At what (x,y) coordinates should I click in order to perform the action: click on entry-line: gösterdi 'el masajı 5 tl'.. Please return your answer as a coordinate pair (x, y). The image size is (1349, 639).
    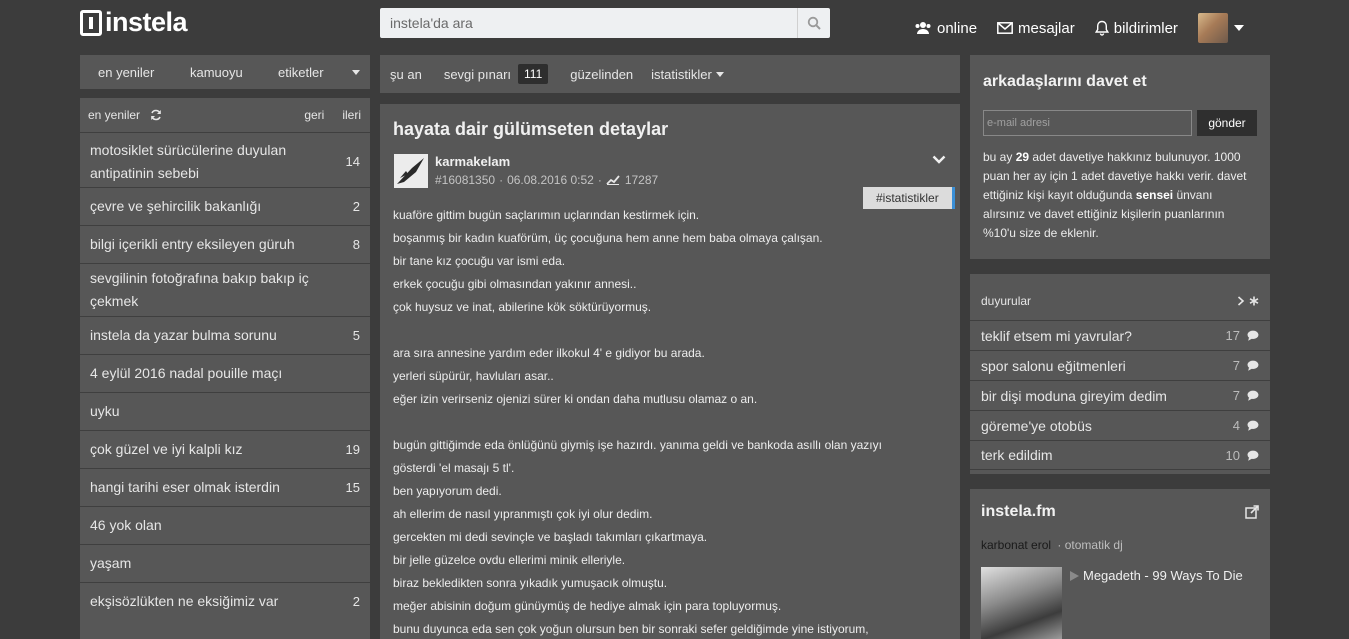
    Looking at the image, I should click on (454, 468).